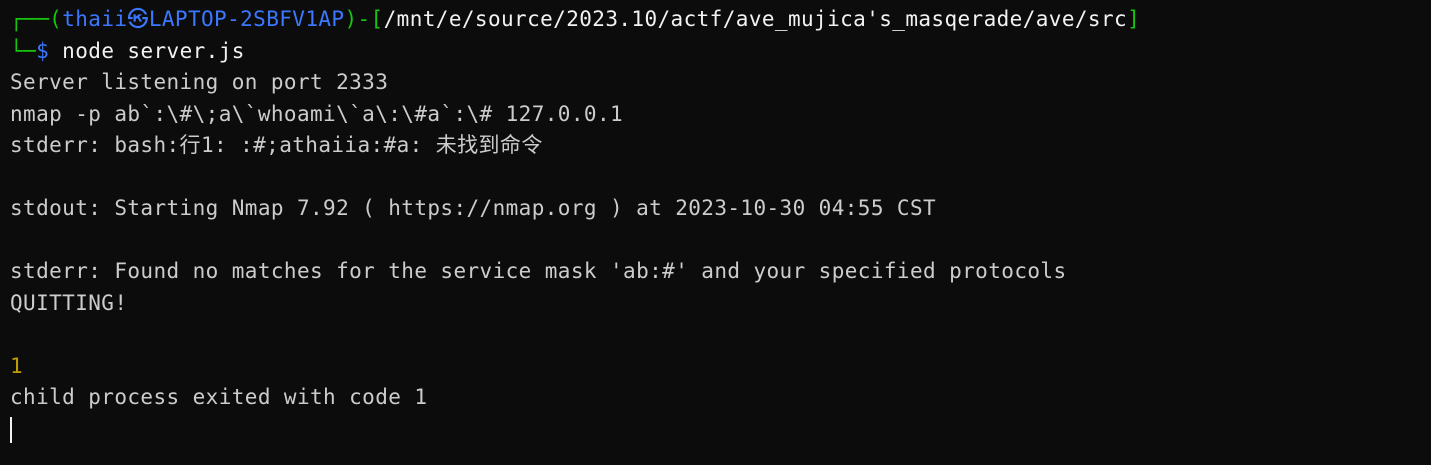 The image size is (1431, 465). Describe the element at coordinates (715, 430) in the screenshot. I see `input-line` at that location.